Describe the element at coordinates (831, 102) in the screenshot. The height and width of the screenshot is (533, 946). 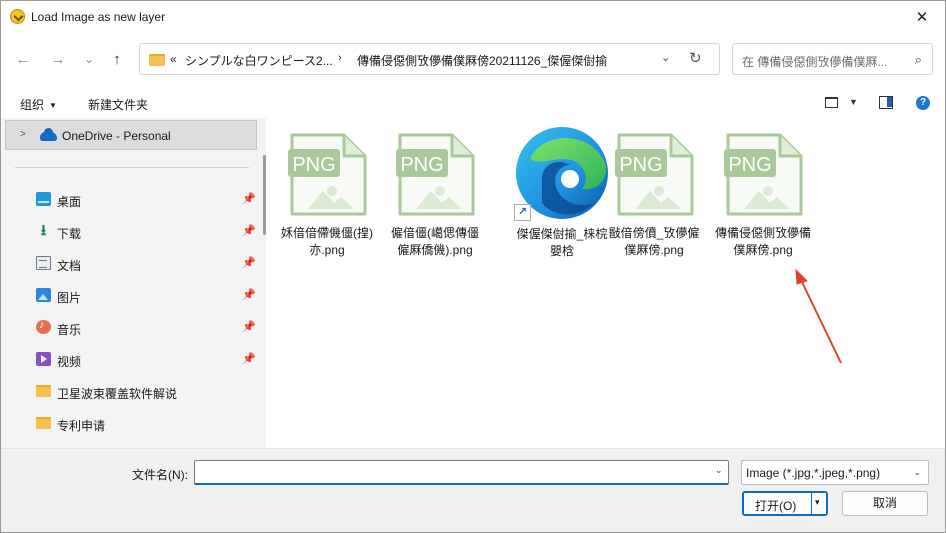
I see `view-layout-icon` at that location.